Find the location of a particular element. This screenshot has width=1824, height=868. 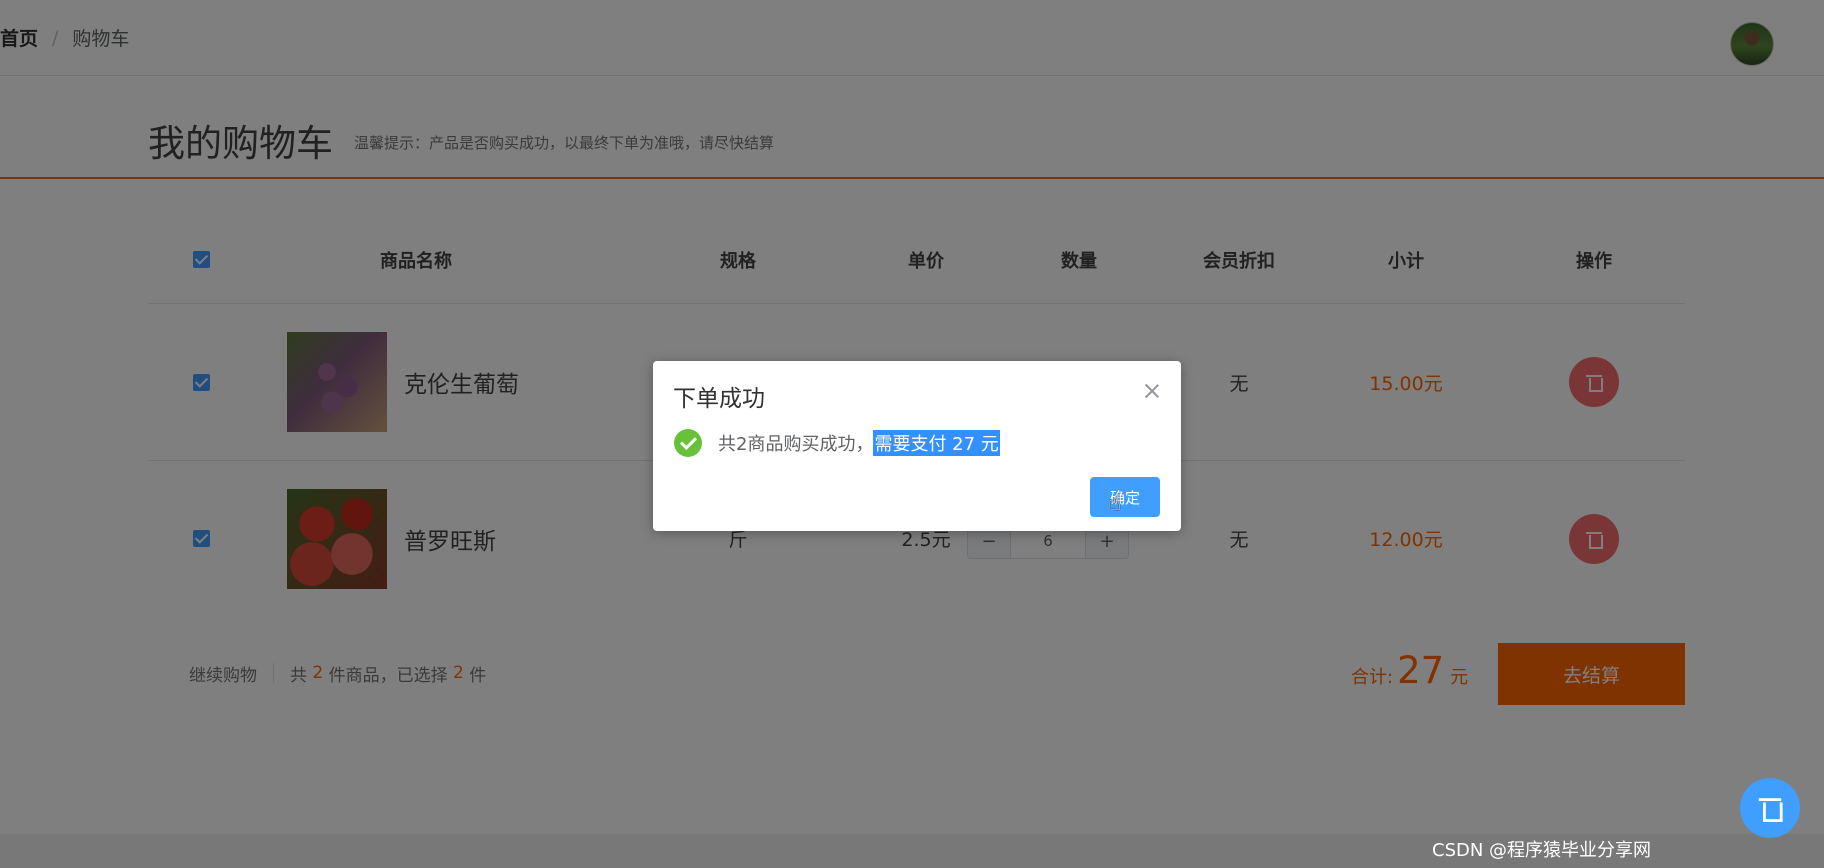

confirm-button: 确定 is located at coordinates (1125, 497).